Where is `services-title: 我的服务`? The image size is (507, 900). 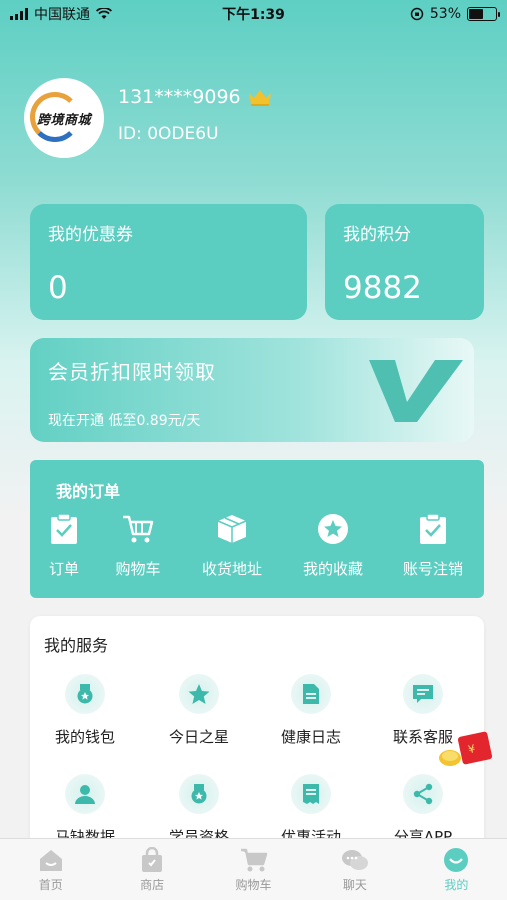
services-title: 我的服务 is located at coordinates (76, 645).